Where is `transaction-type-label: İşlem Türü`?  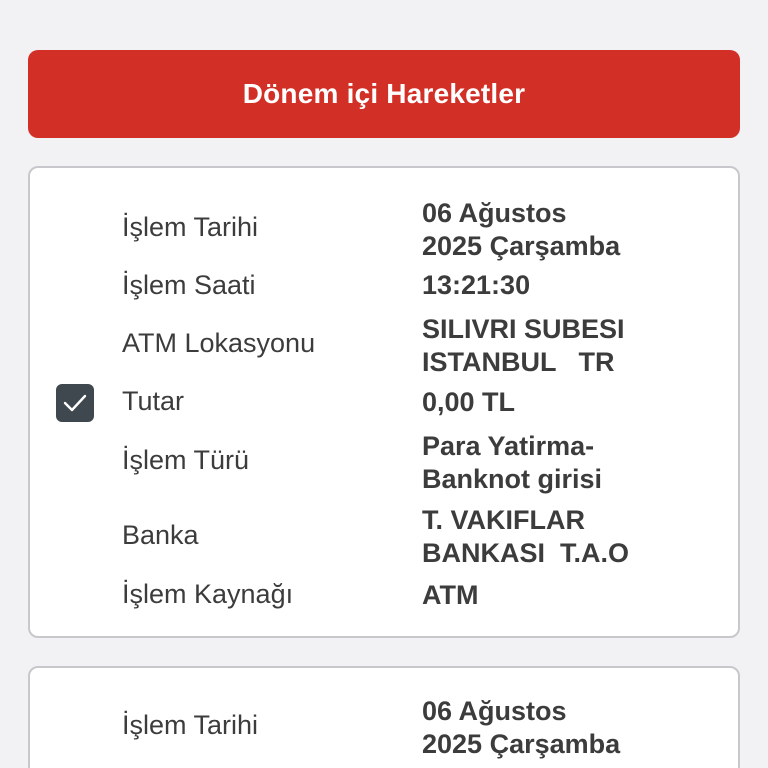
transaction-type-label: İşlem Türü is located at coordinates (186, 460).